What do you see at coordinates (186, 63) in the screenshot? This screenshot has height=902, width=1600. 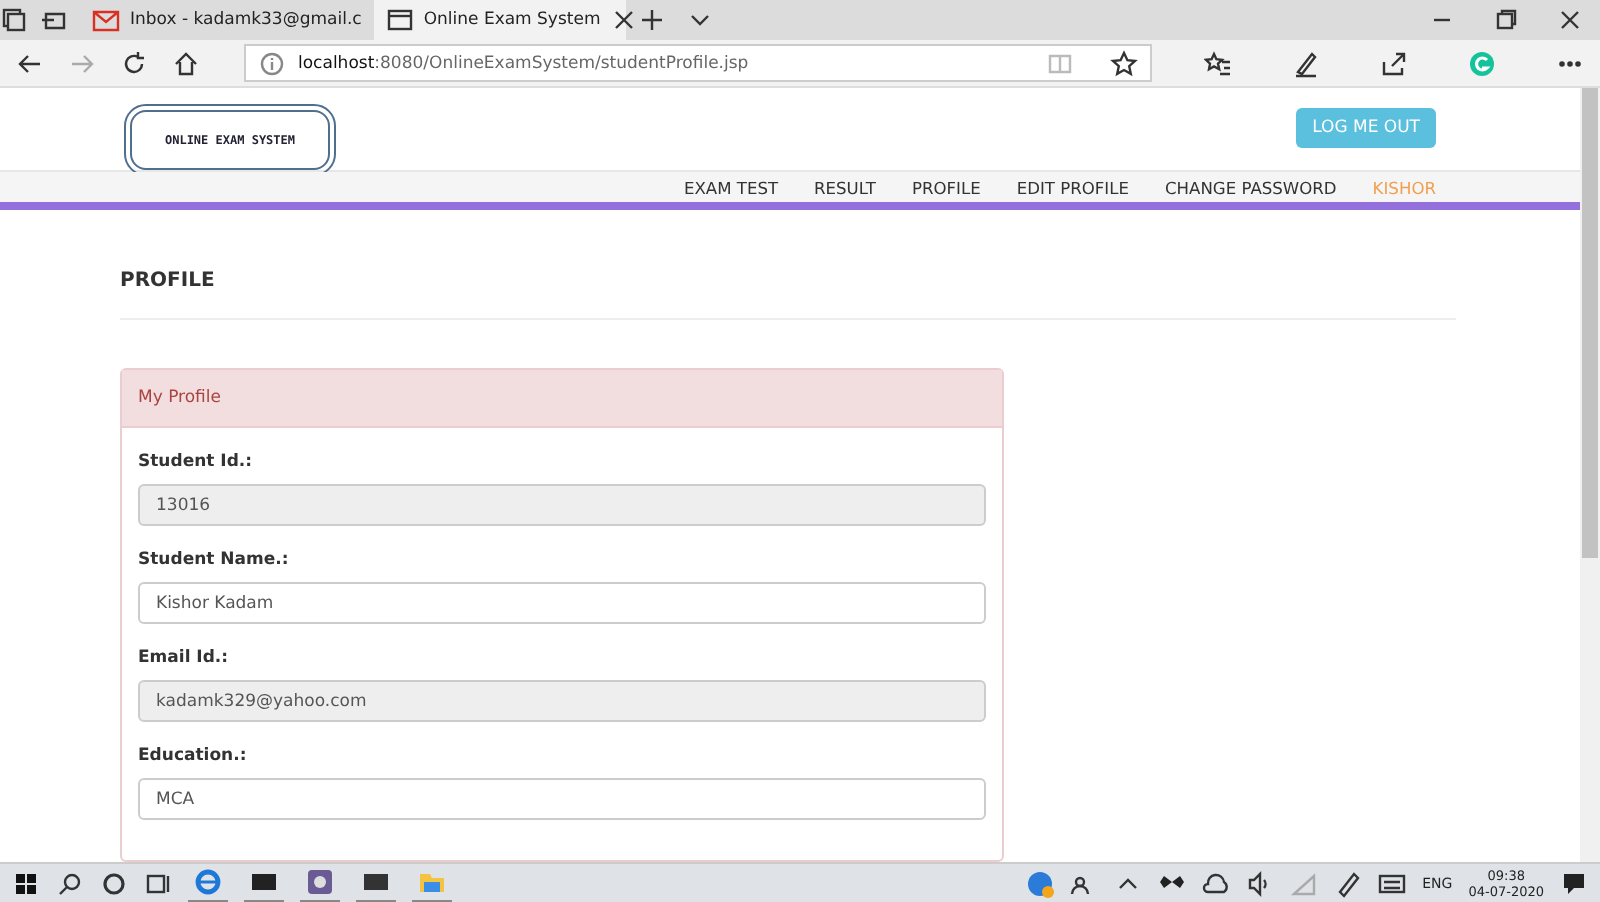 I see `home-icon` at bounding box center [186, 63].